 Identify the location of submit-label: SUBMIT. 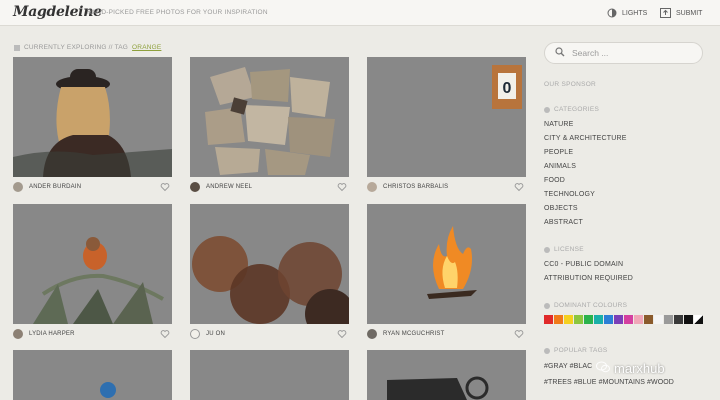
(689, 13).